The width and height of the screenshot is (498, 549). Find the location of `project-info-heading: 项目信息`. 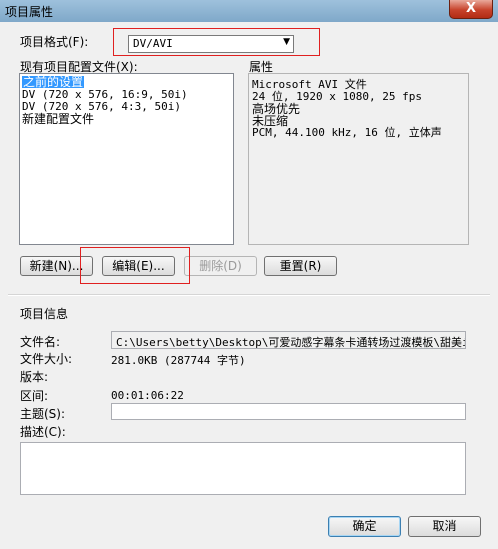

project-info-heading: 项目信息 is located at coordinates (44, 314).